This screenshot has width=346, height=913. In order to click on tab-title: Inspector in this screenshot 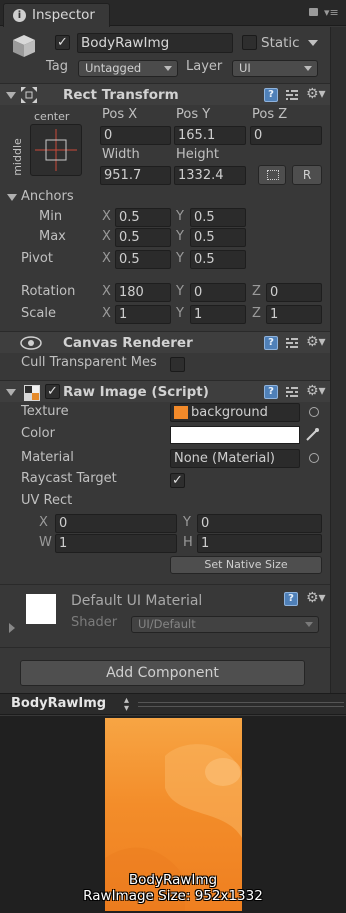, I will do `click(63, 15)`.